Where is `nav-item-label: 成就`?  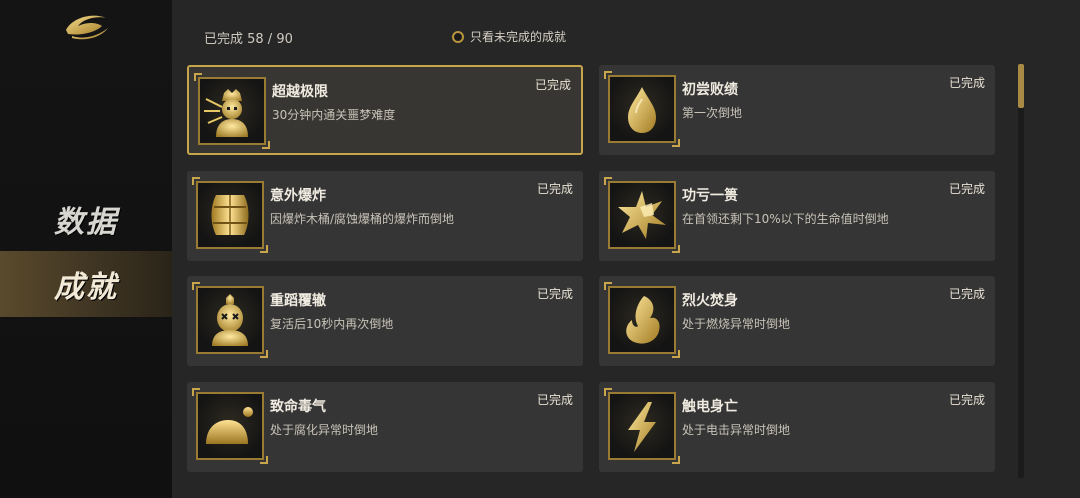 nav-item-label: 成就 is located at coordinates (86, 287).